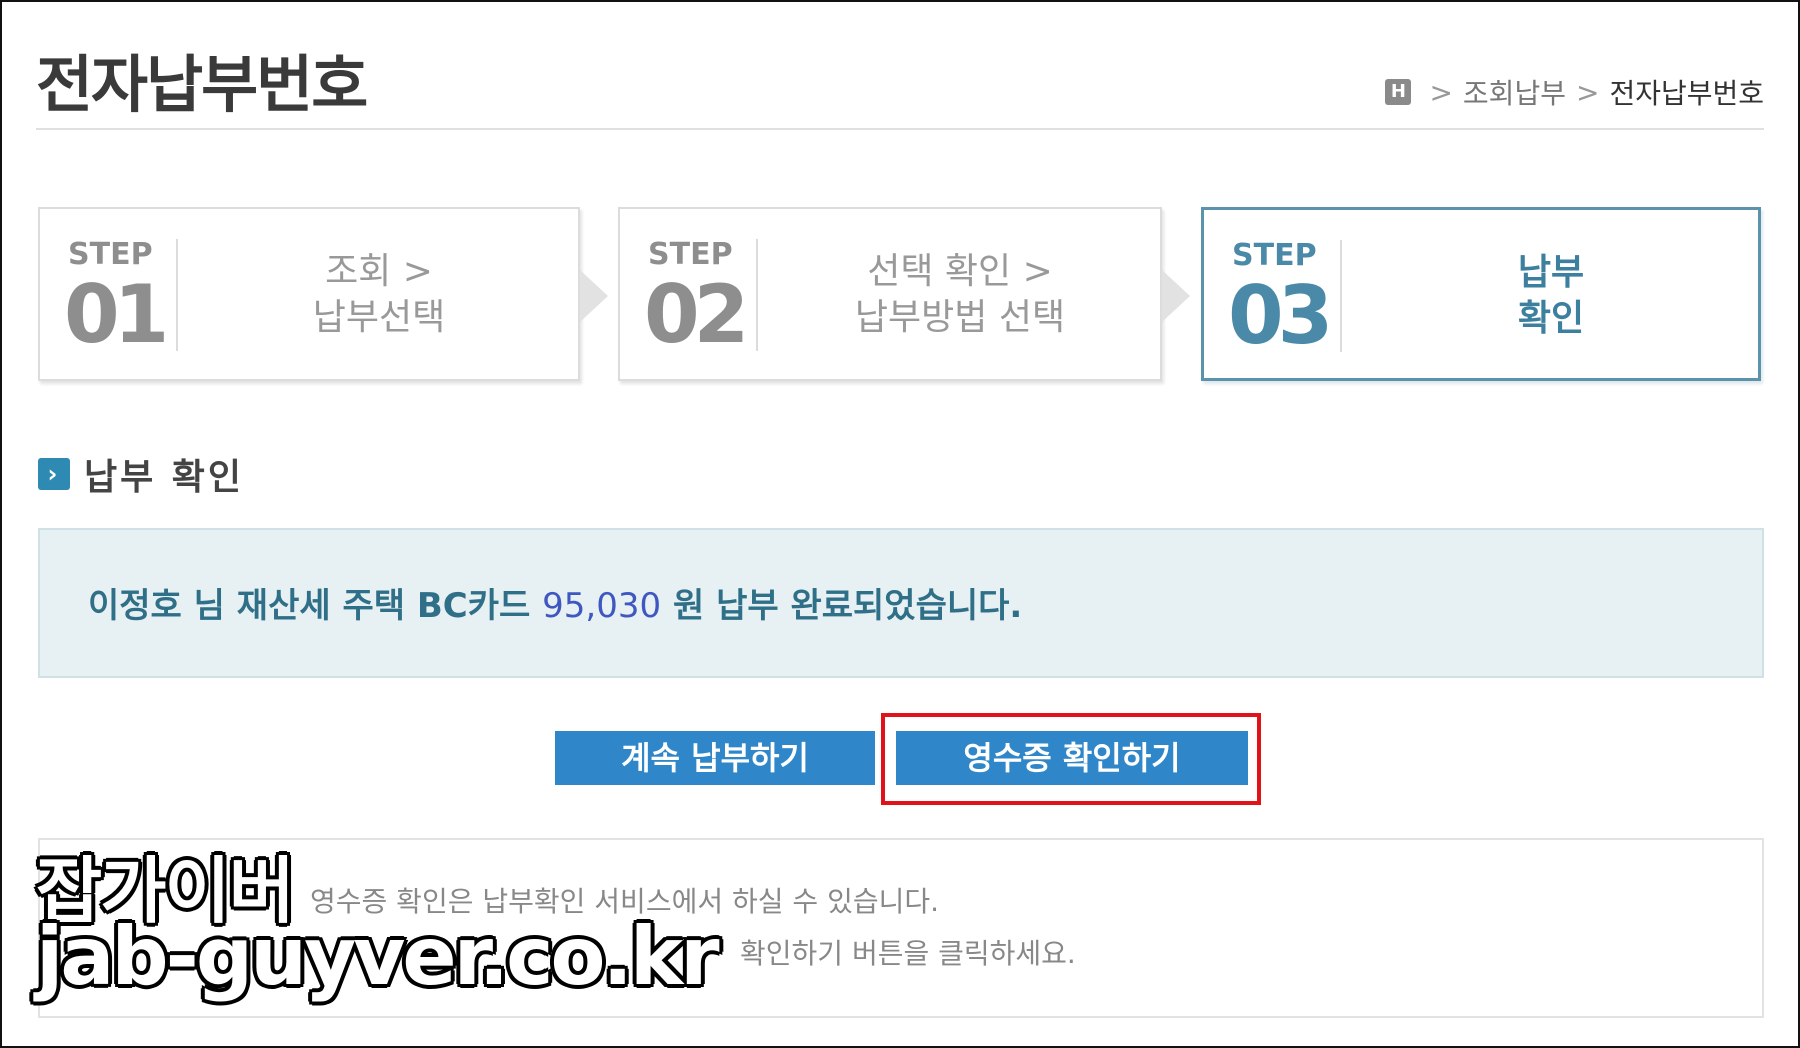  I want to click on step-3-label-line1: 납부, so click(1551, 272).